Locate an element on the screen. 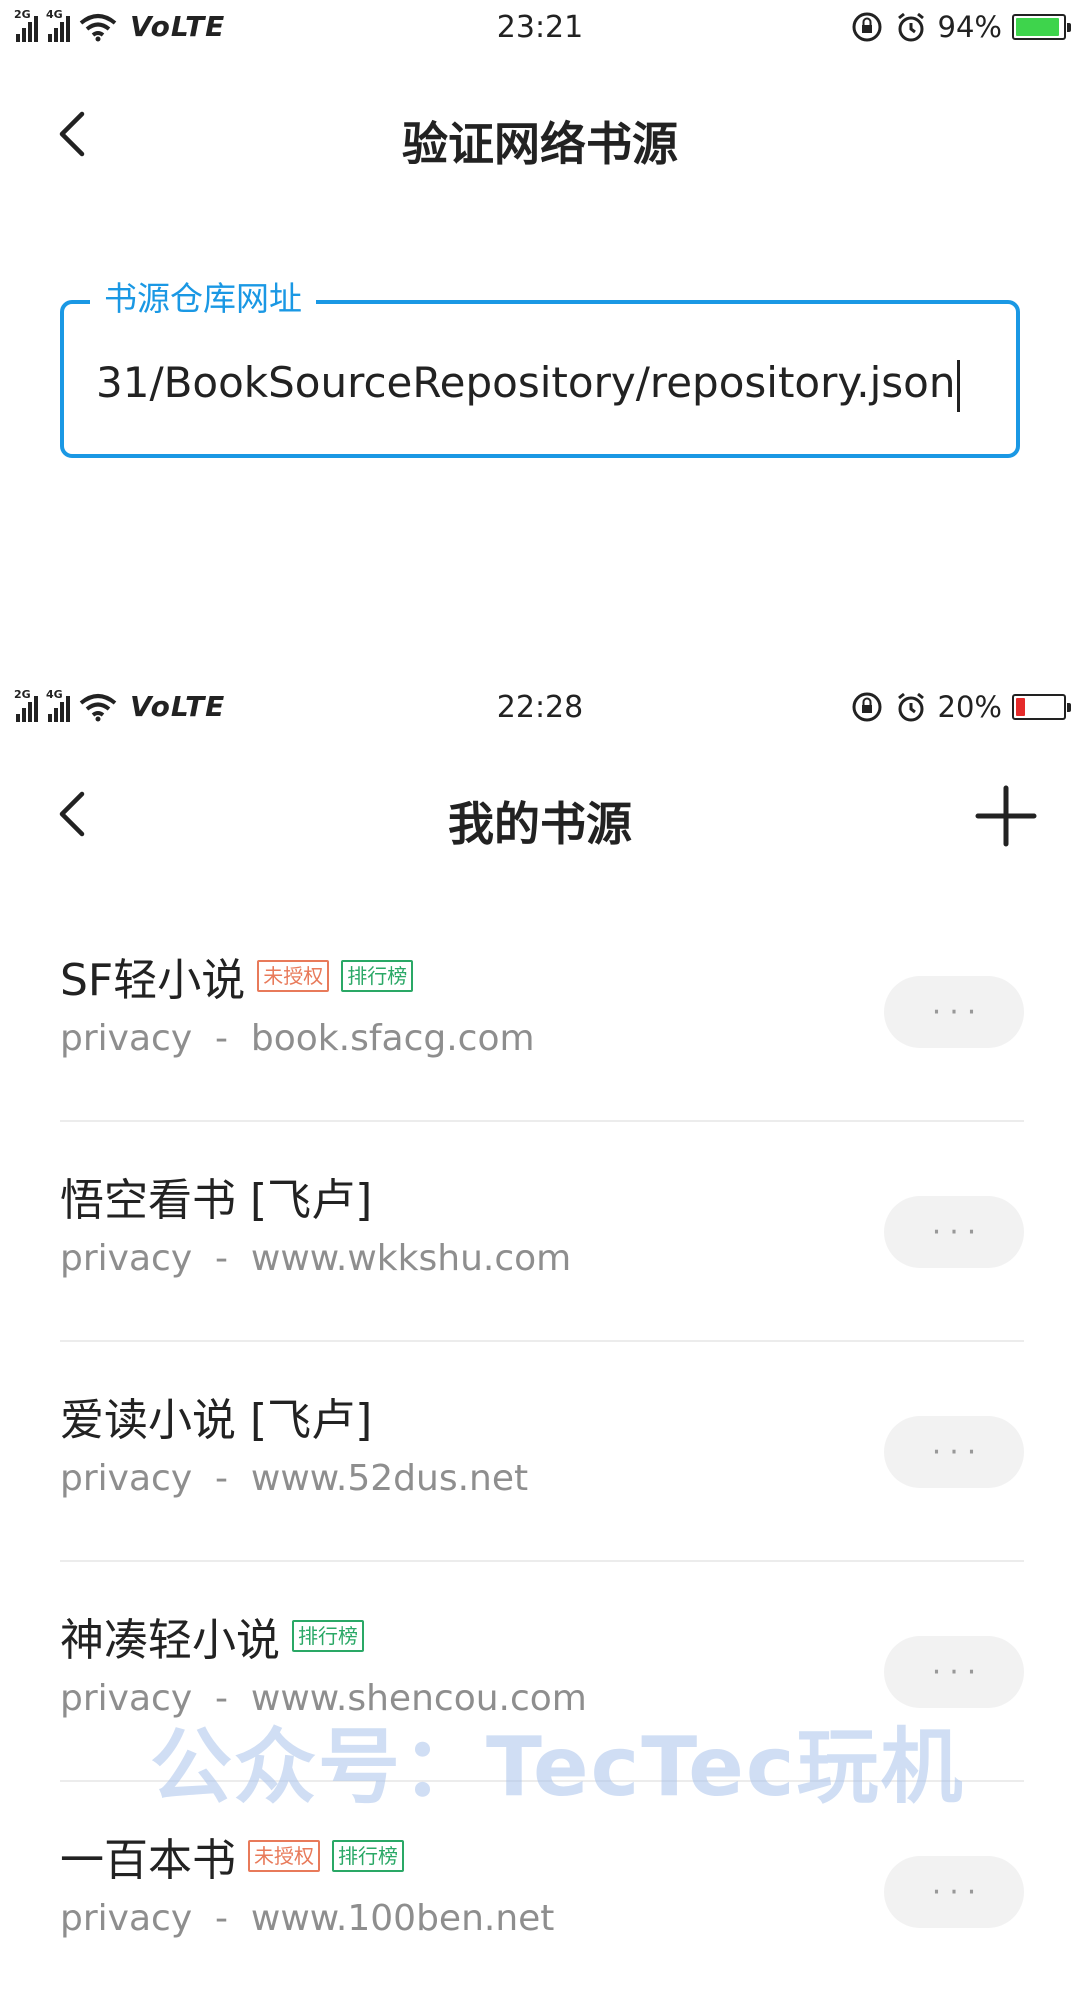  battery-percent: 94% is located at coordinates (969, 27).